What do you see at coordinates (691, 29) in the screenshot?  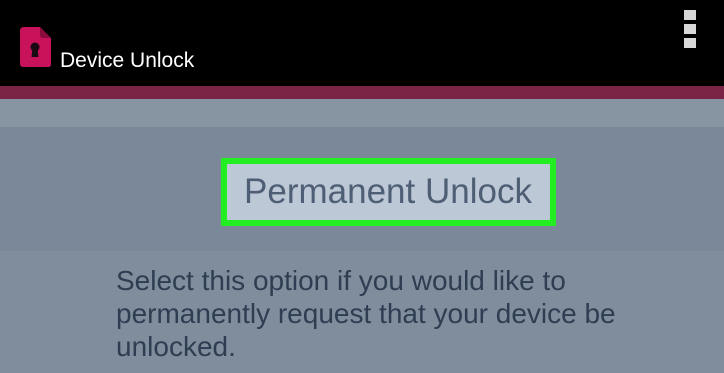 I see `overflow-menu-icon` at bounding box center [691, 29].